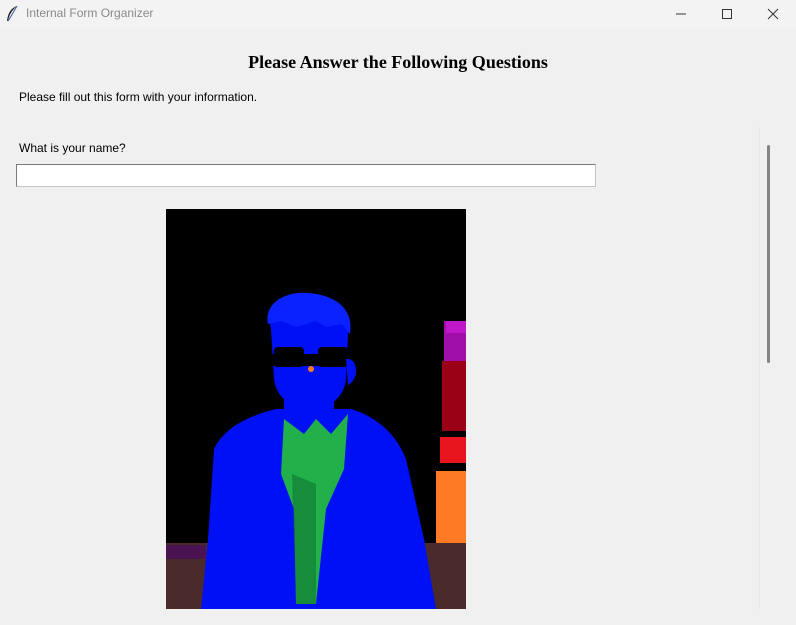 The width and height of the screenshot is (796, 625). I want to click on minimize-button, so click(681, 14).